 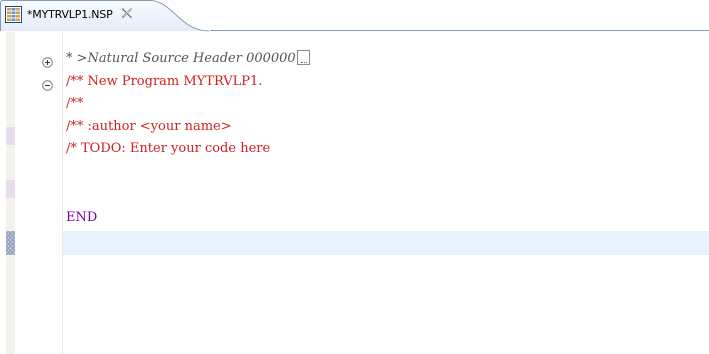 What do you see at coordinates (47, 60) in the screenshot?
I see `fold-expand-icon` at bounding box center [47, 60].